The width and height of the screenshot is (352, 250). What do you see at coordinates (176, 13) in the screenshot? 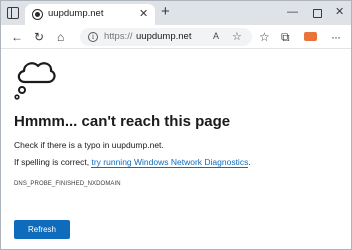
I see `tab-strip: uupdump.net ✕ + — ✕` at bounding box center [176, 13].